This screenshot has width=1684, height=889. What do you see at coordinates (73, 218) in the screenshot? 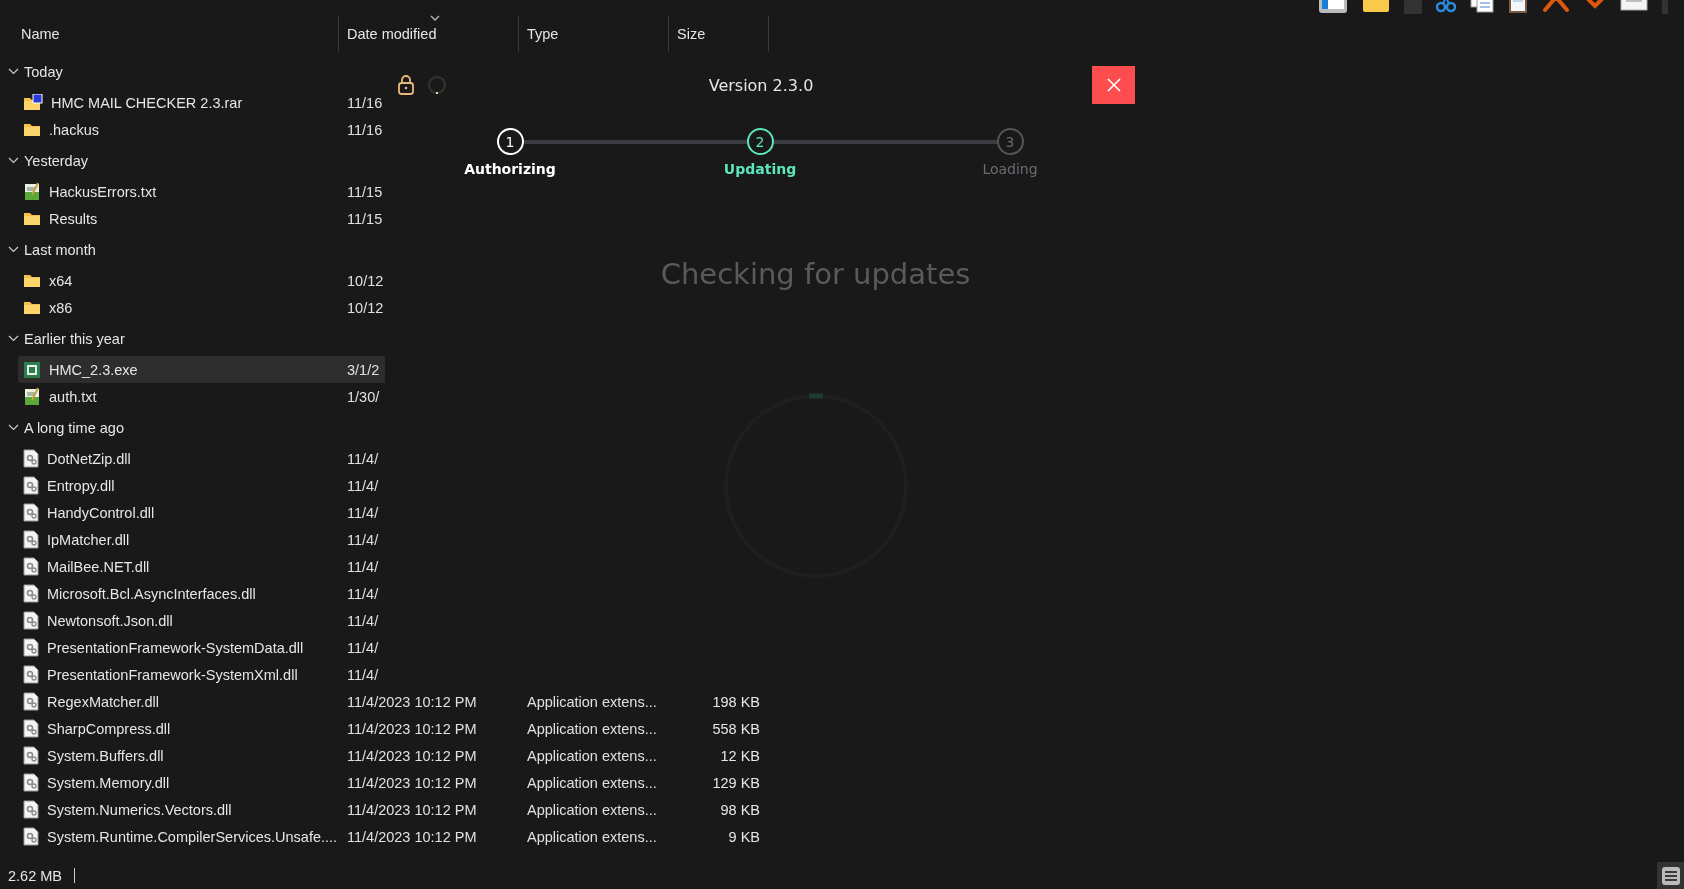
I see `file-name: Results` at bounding box center [73, 218].